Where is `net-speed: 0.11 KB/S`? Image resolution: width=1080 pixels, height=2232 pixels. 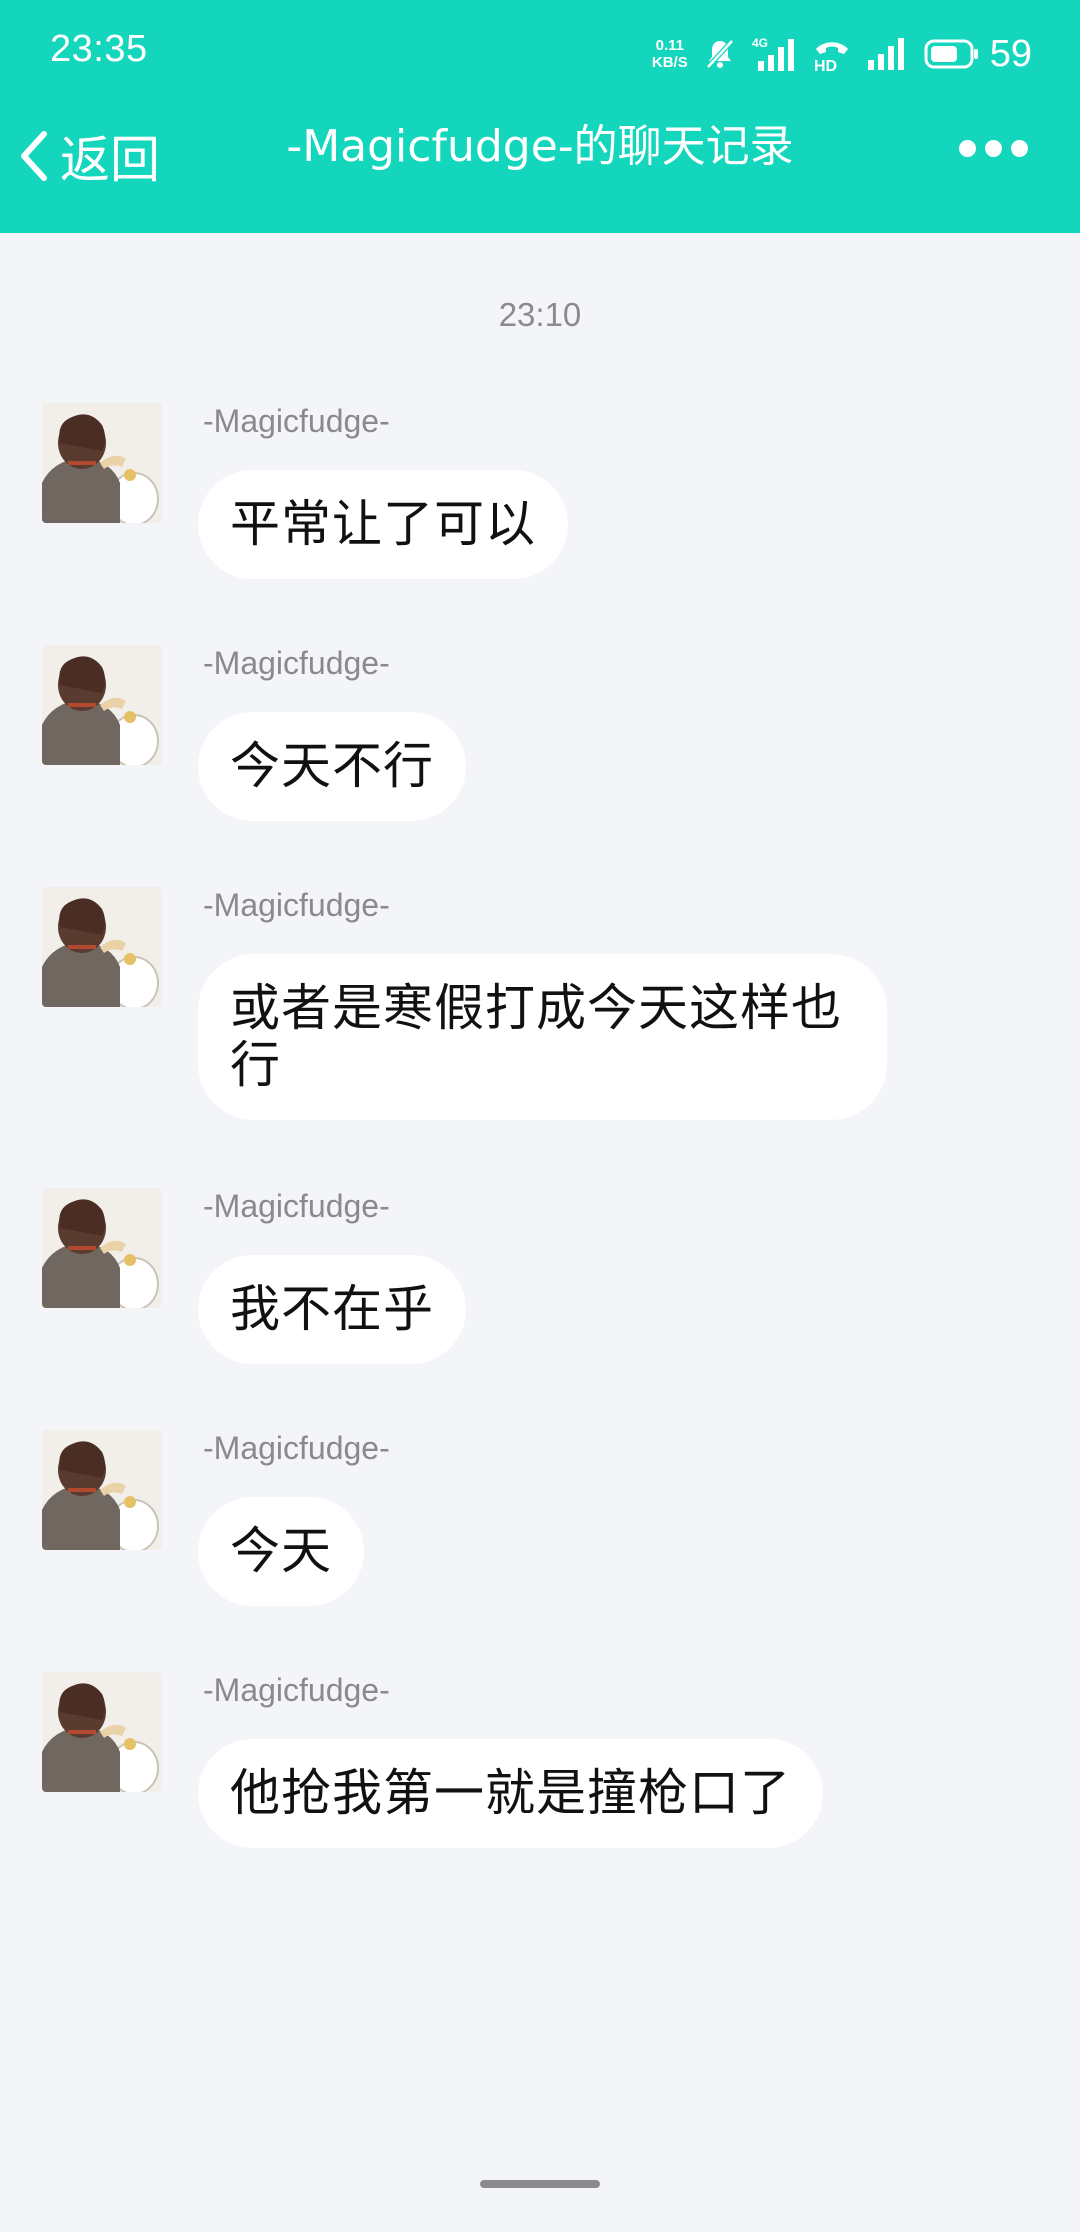 net-speed: 0.11 KB/S is located at coordinates (670, 54).